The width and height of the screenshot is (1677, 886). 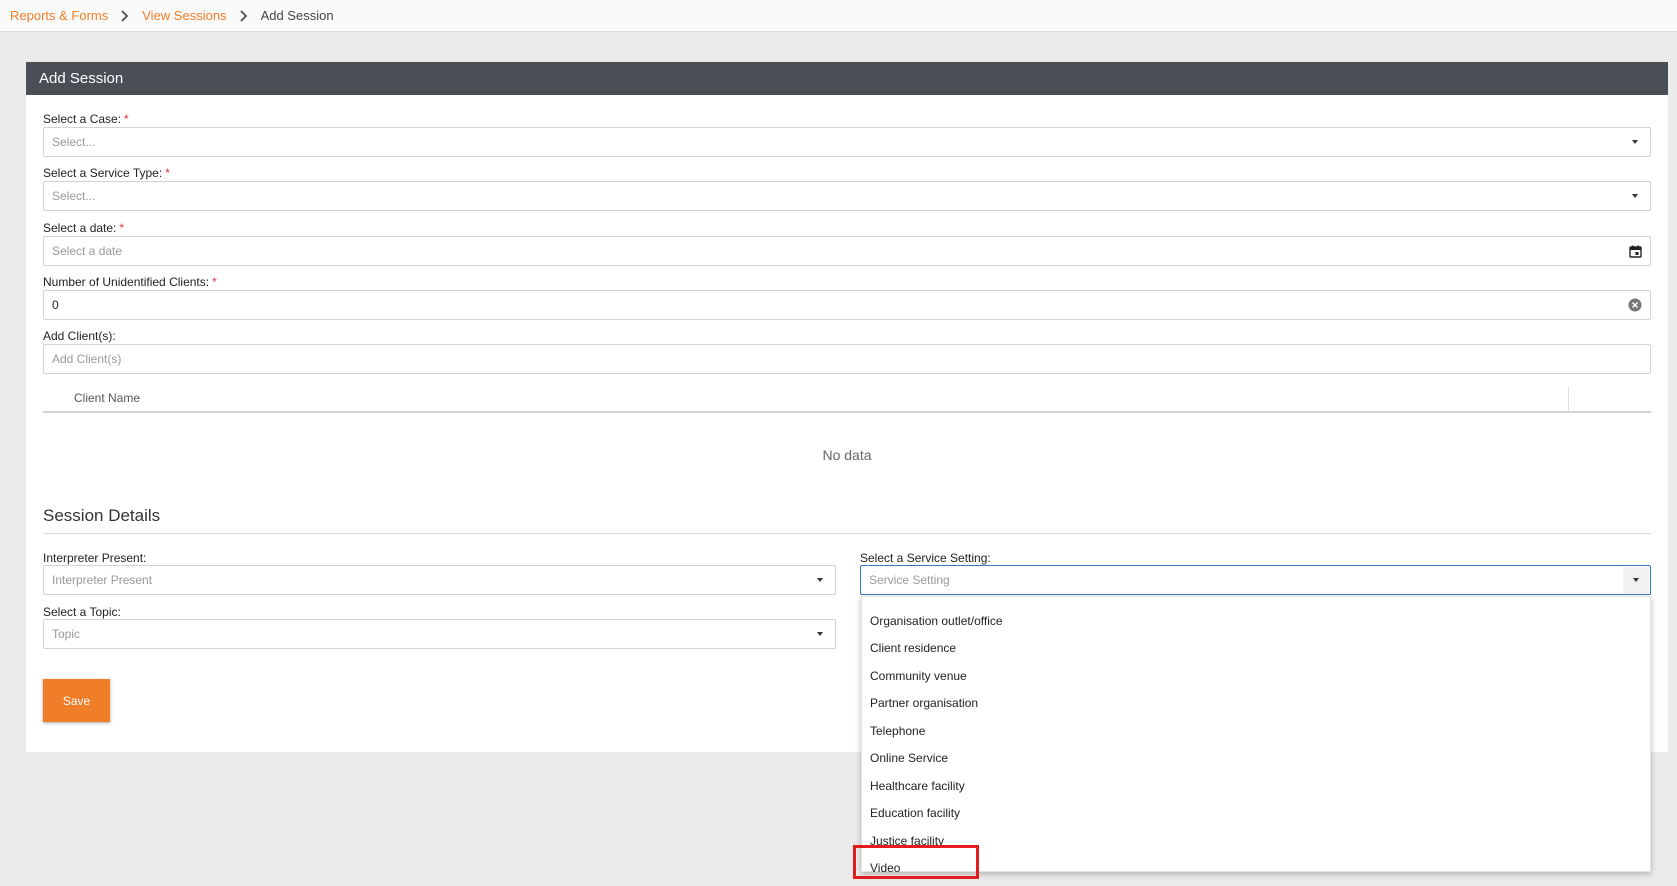 What do you see at coordinates (130, 282) in the screenshot?
I see `unidentified-clients-label: Number of Unidentified Clients: *` at bounding box center [130, 282].